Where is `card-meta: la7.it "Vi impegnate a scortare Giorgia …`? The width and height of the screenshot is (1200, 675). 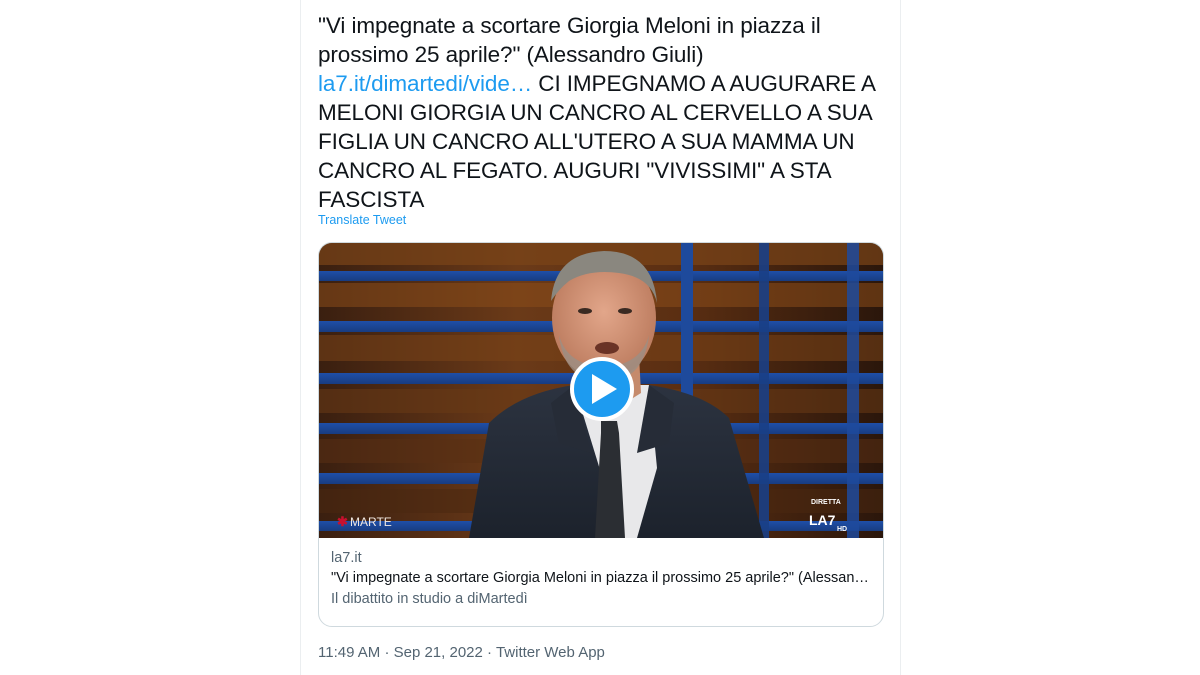 card-meta: la7.it "Vi impegnate a scortare Giorgia … is located at coordinates (601, 579).